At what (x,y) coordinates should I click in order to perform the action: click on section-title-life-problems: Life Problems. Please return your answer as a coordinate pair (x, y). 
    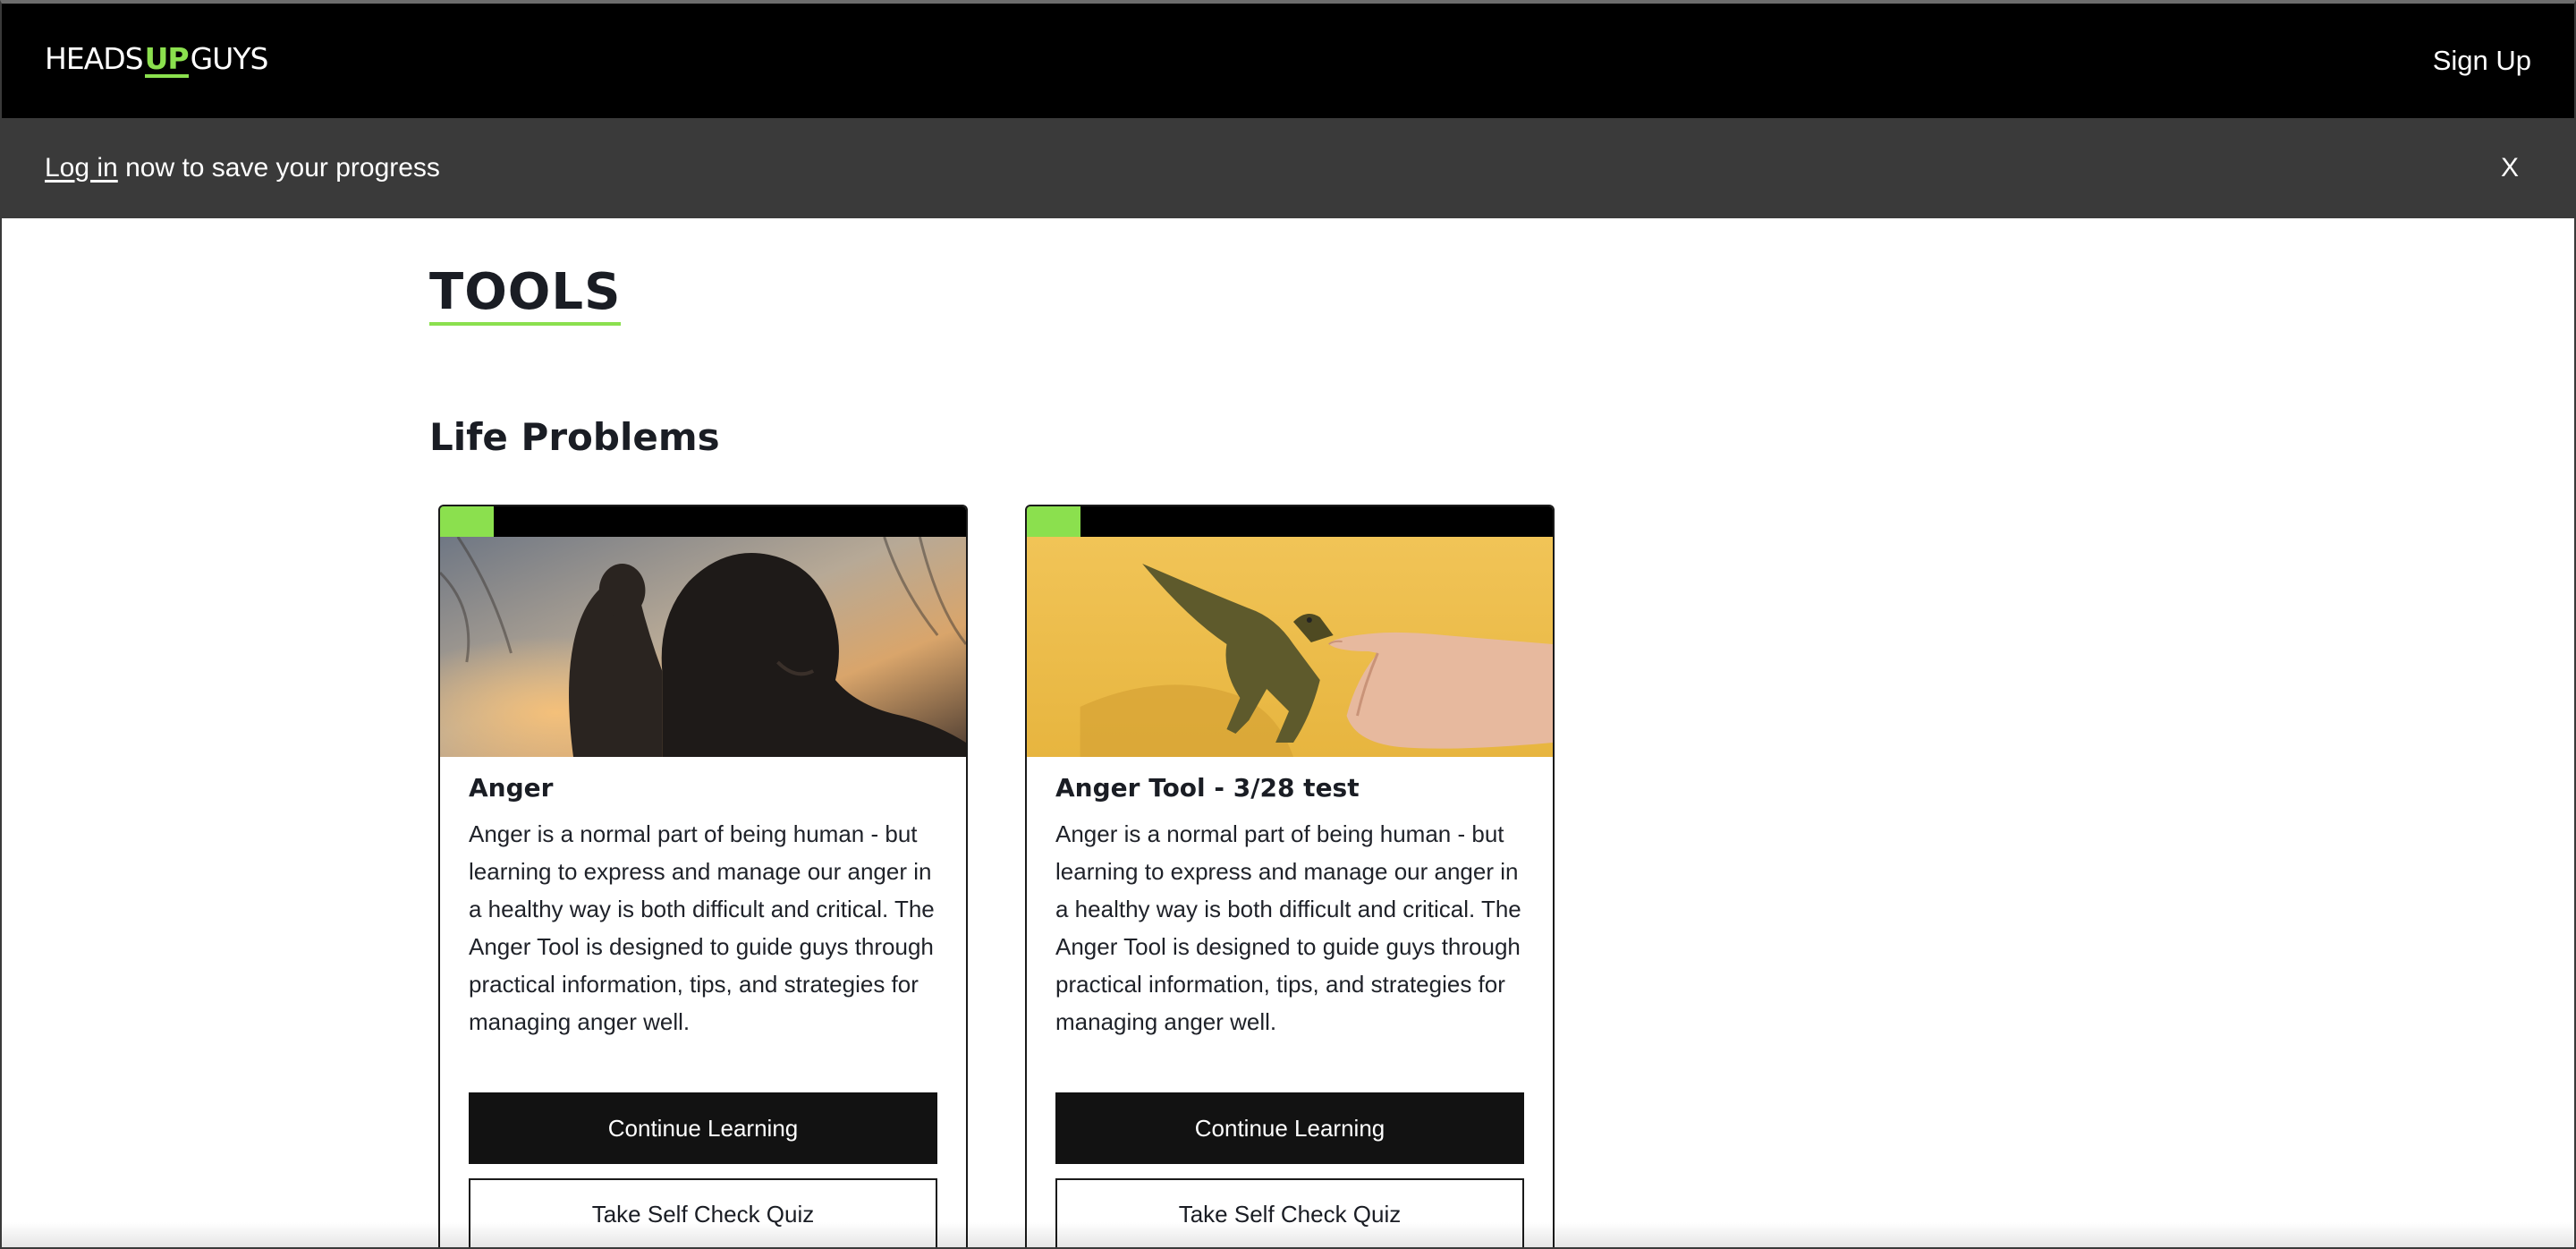
    Looking at the image, I should click on (574, 436).